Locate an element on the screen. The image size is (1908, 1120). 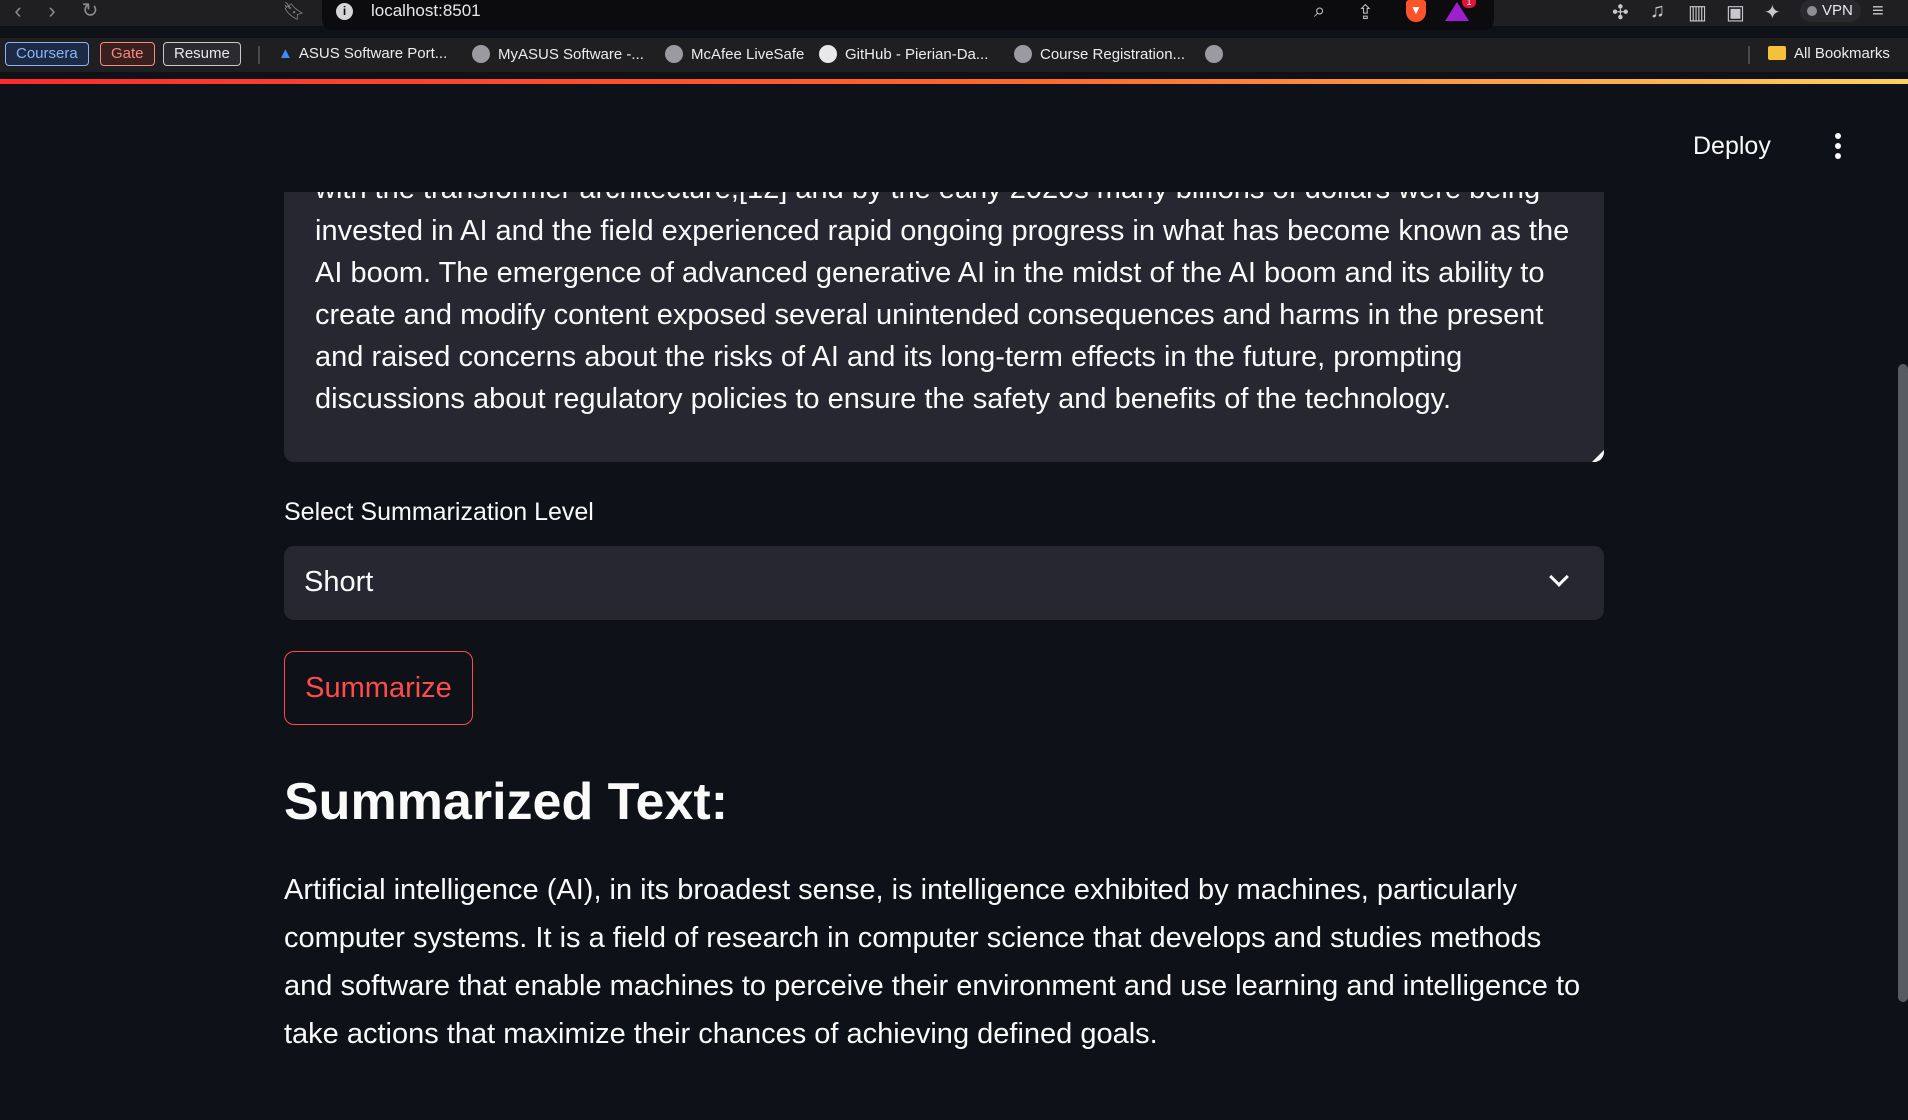
all-bookmarks-label: All Bookmarks is located at coordinates (1842, 53).